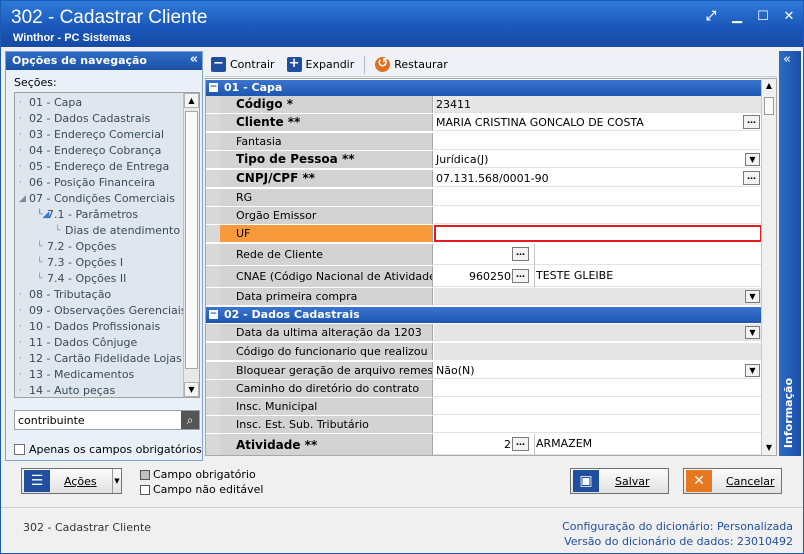 The image size is (804, 554). I want to click on undo-icon: ↺, so click(383, 64).